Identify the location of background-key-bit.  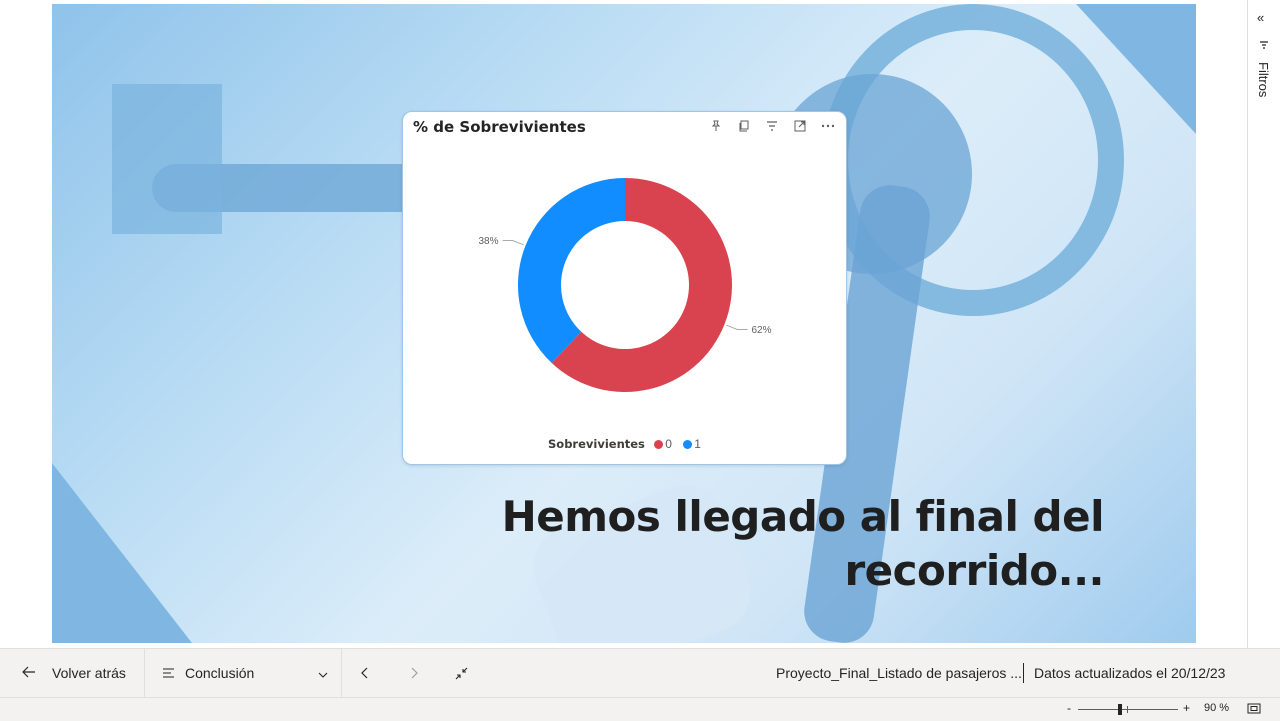
(167, 159).